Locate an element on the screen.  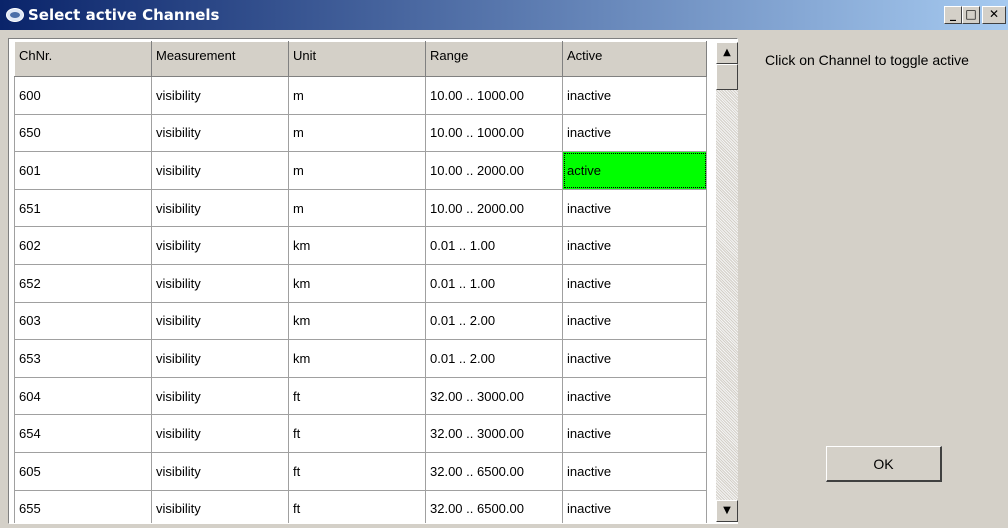
table-row: 651 visibility m 10.00 .. 2000.00 inactive is located at coordinates (360, 208).